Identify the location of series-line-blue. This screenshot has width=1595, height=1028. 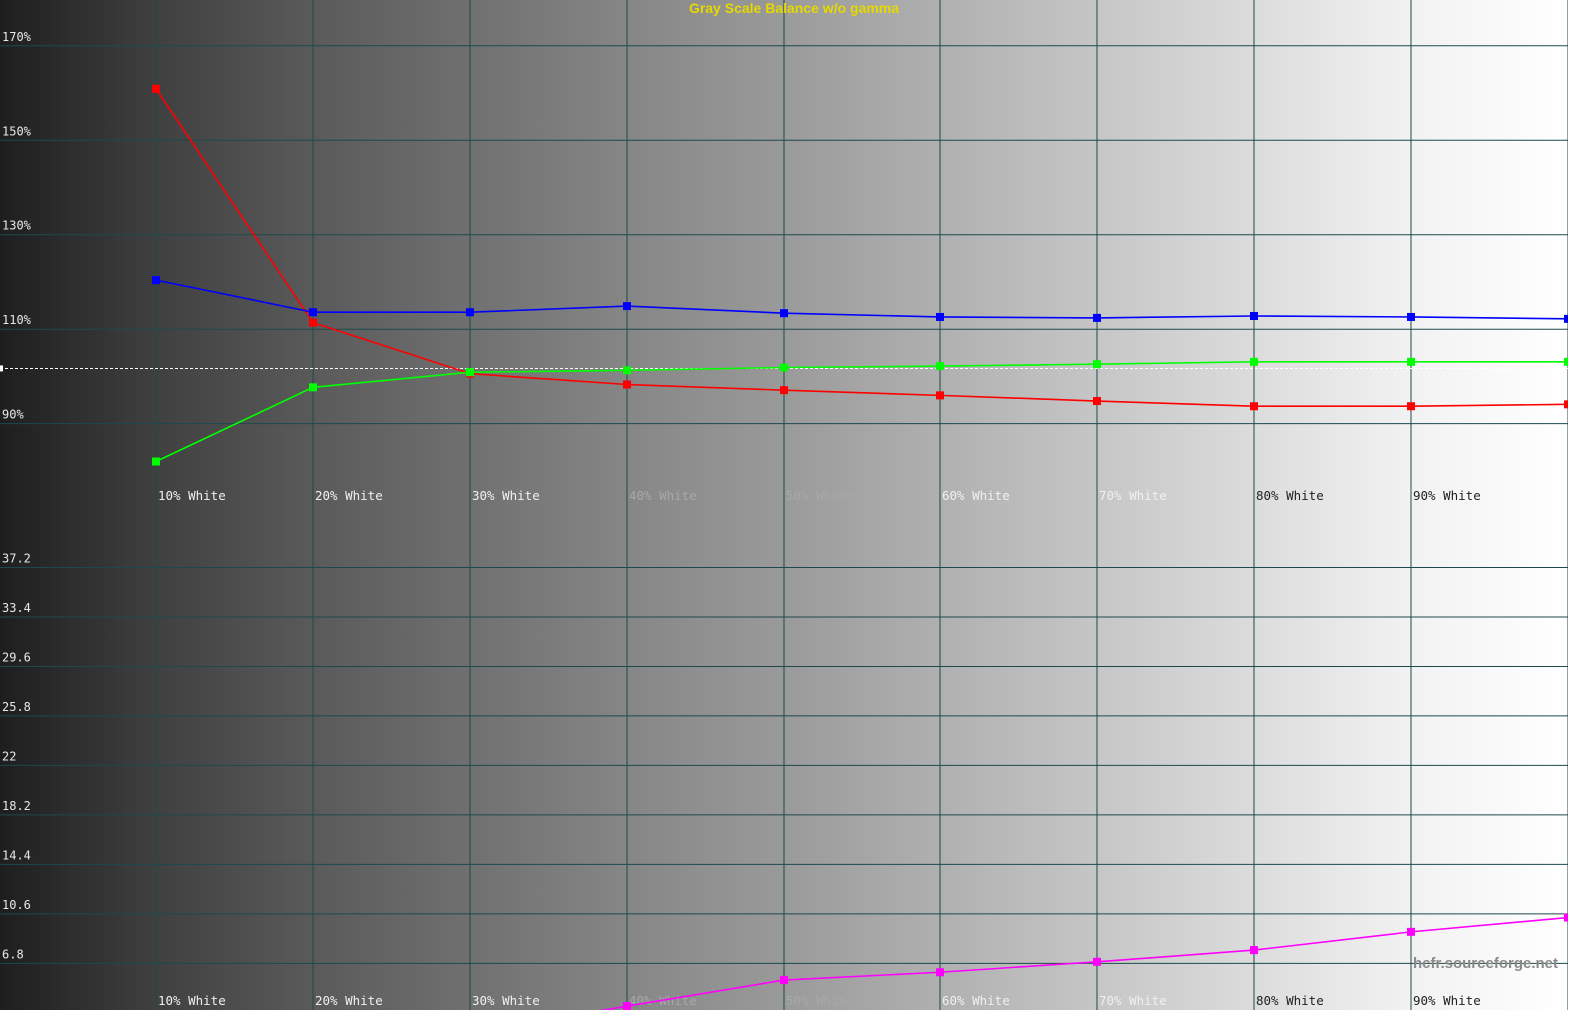
(861, 299).